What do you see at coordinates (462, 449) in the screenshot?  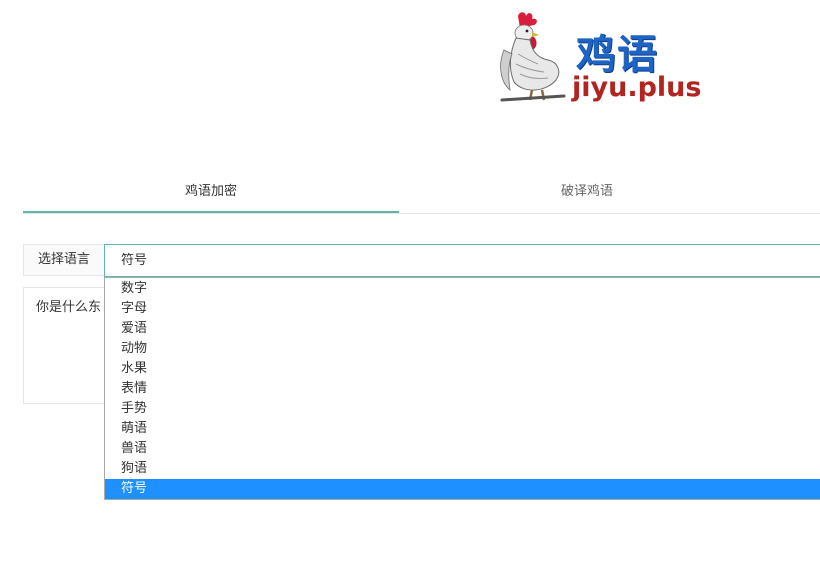 I see `option-beast: 兽语` at bounding box center [462, 449].